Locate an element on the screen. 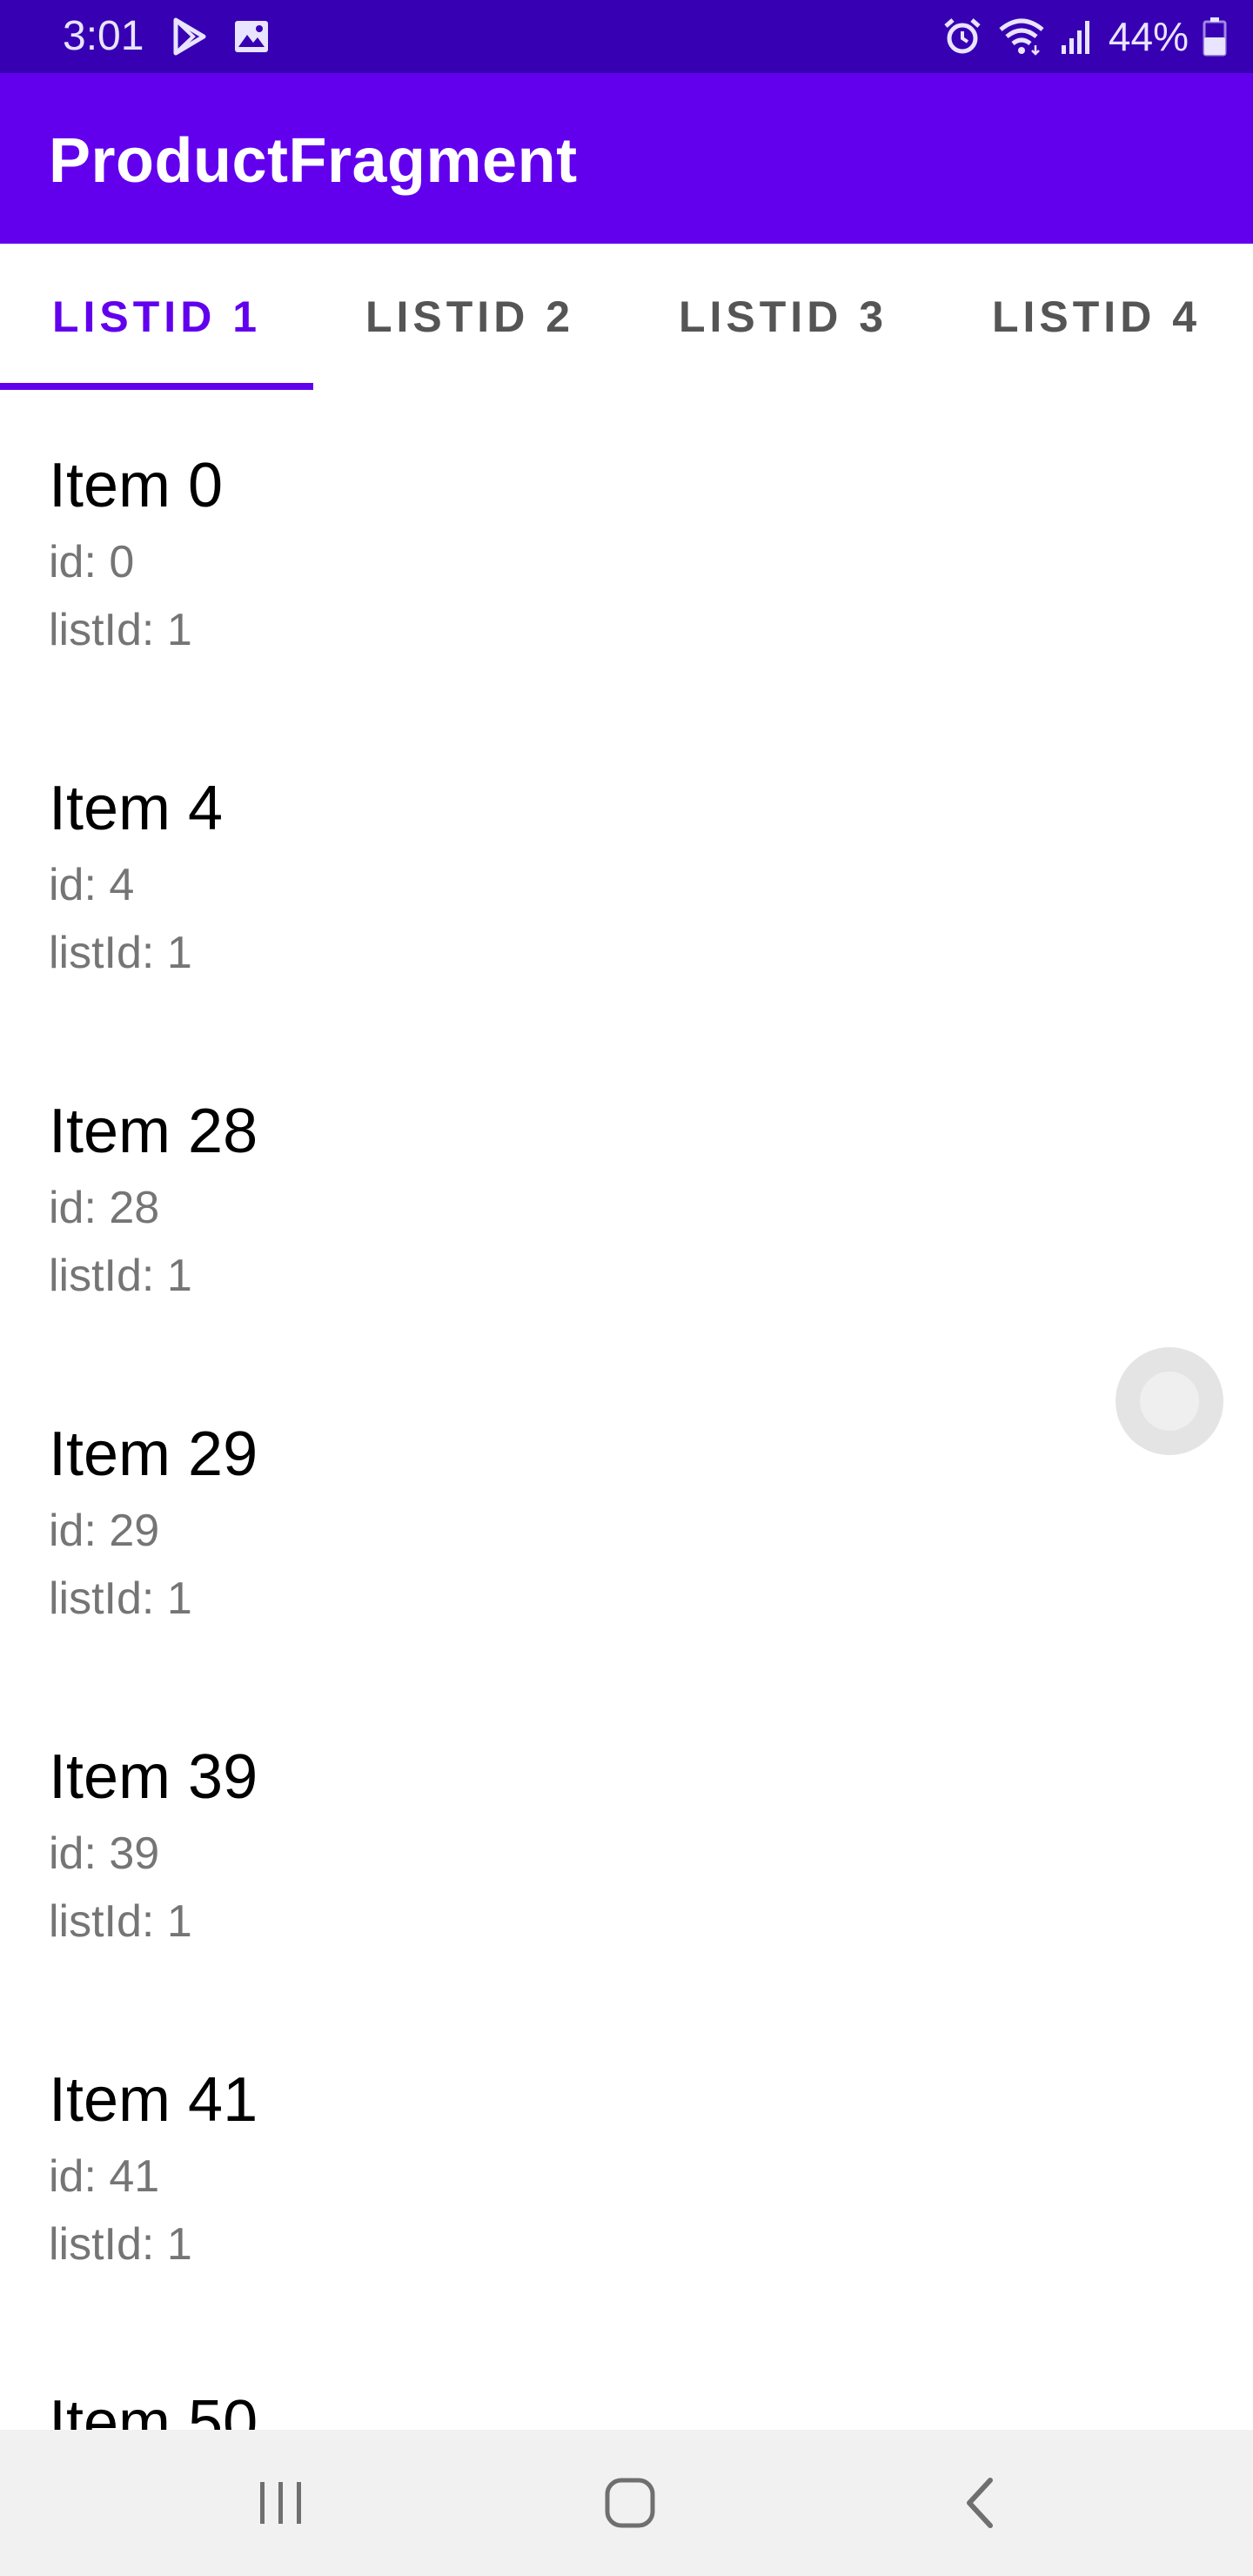 The image size is (1253, 2576). status-left-icons is located at coordinates (221, 37).